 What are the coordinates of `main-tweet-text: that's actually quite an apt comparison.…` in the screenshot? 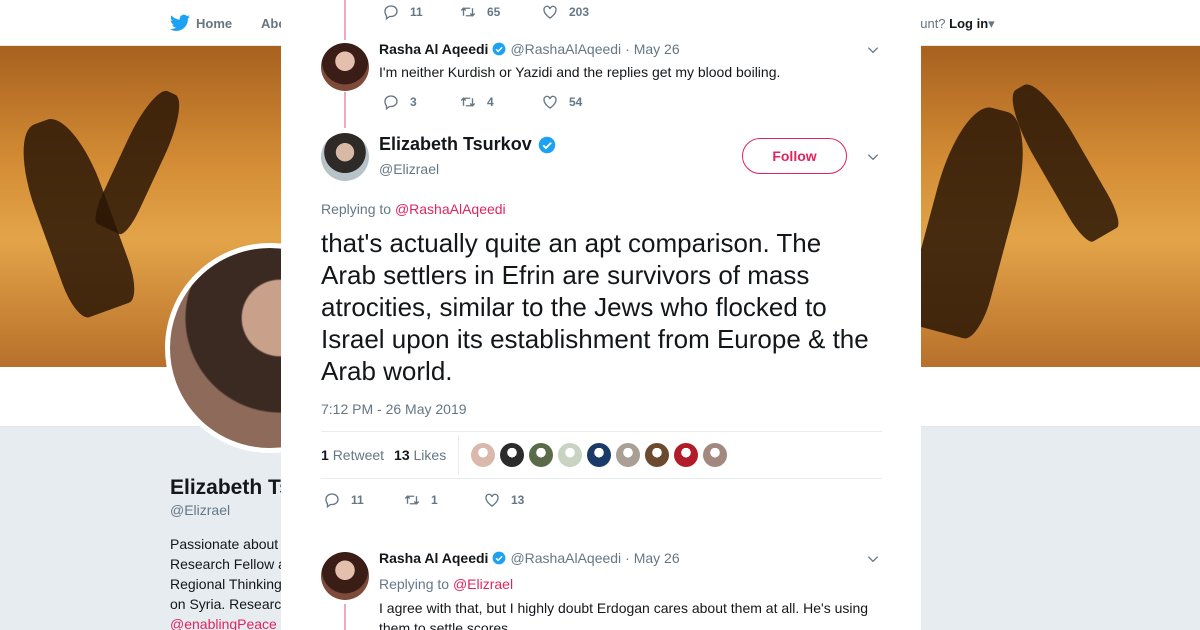 It's located at (595, 307).